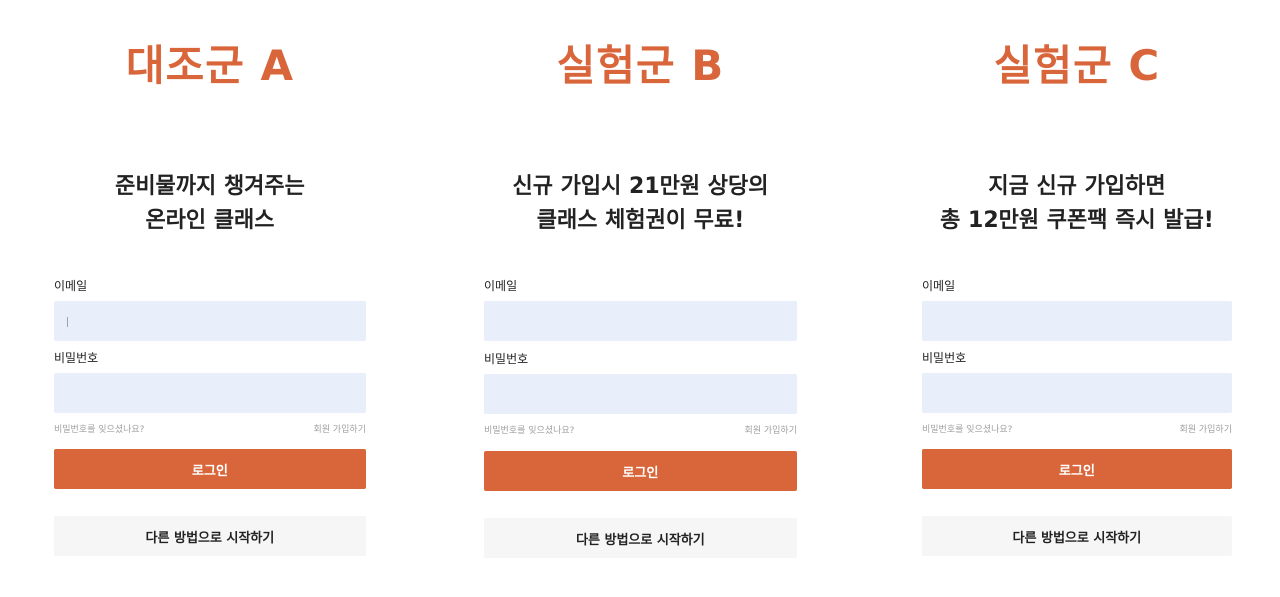 Image resolution: width=1280 pixels, height=597 pixels. I want to click on headline-line-1: 준비물까지 챙겨주는, so click(210, 186).